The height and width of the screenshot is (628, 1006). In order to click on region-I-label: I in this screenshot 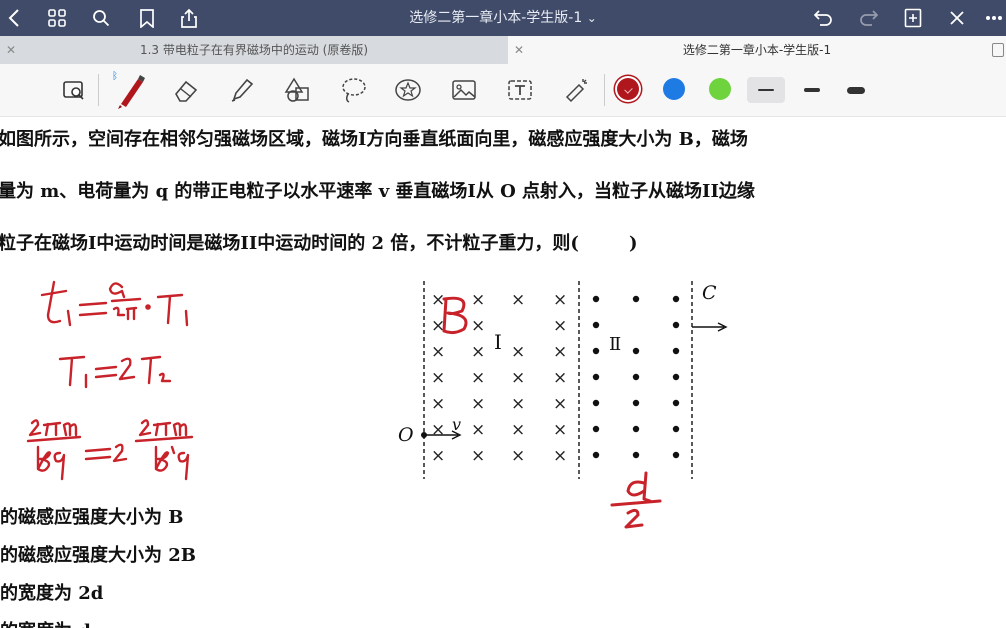, I will do `click(498, 342)`.